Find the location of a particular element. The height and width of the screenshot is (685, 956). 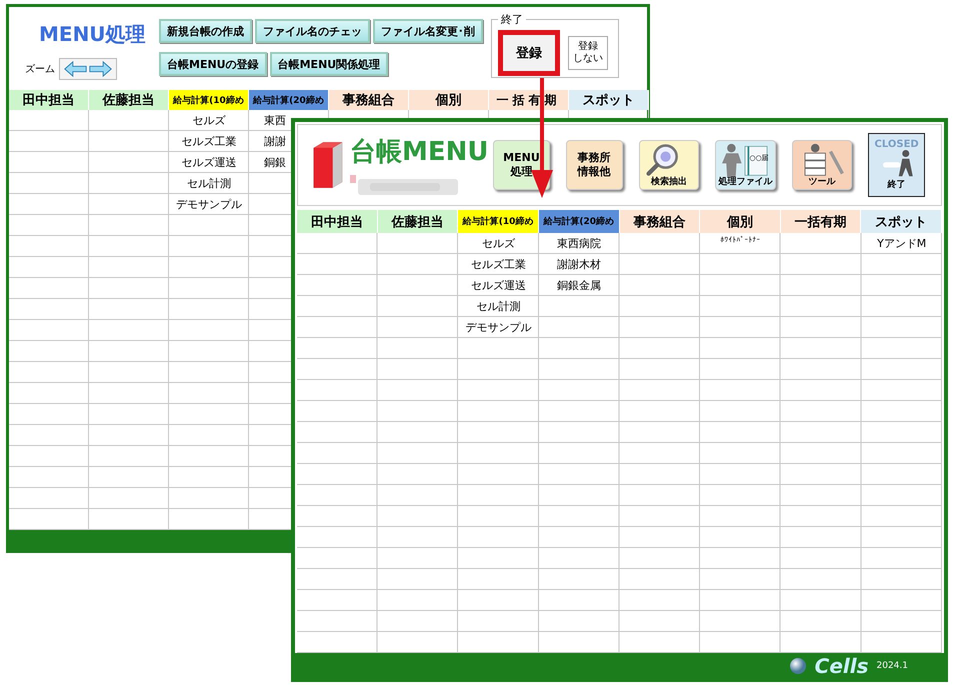

menu-button: CLOSED 終了 is located at coordinates (897, 165).